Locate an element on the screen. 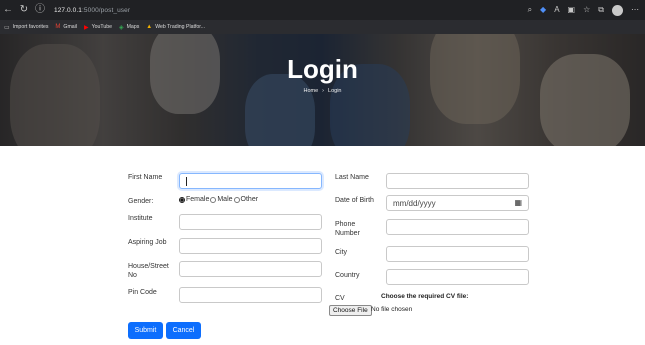 The image size is (645, 345). bookmark-label: YouTube is located at coordinates (101, 27).